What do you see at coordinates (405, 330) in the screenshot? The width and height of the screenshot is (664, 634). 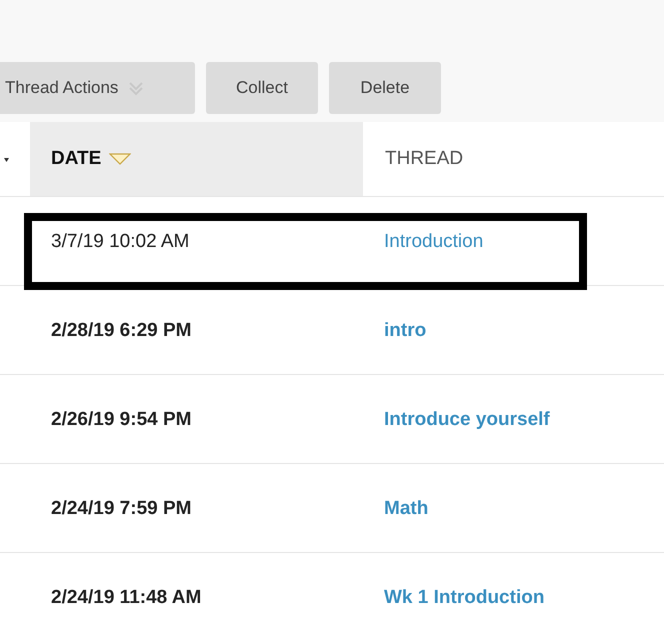 I see `thread-link: intro` at bounding box center [405, 330].